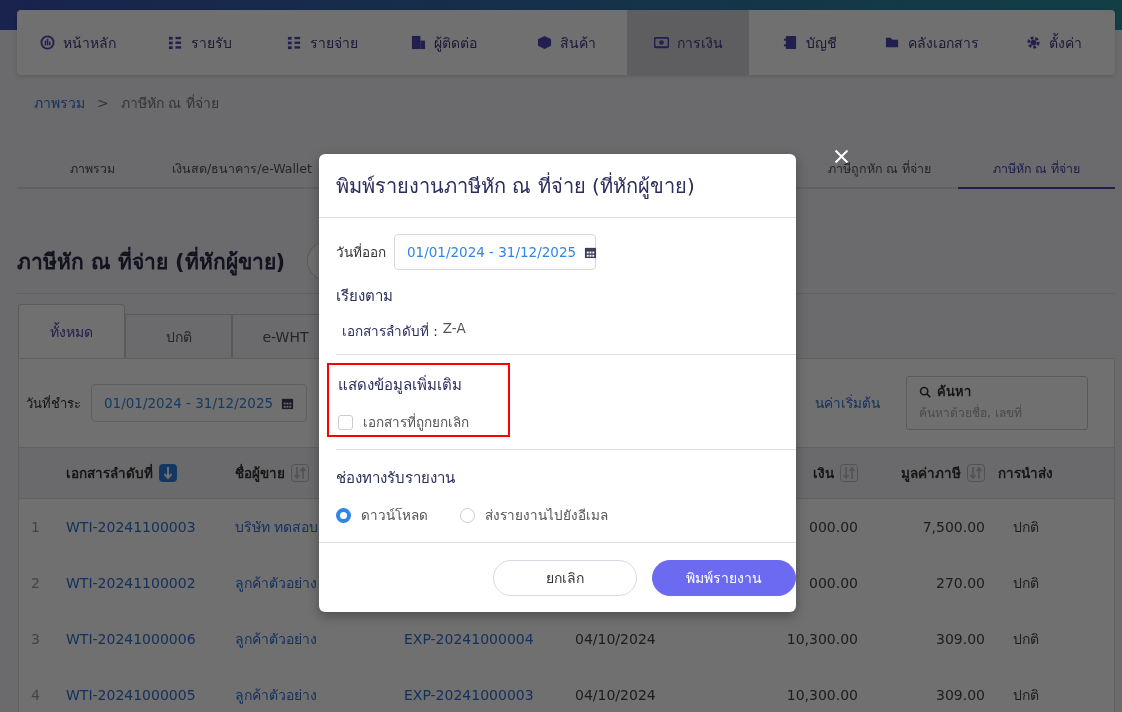  What do you see at coordinates (416, 422) in the screenshot?
I see `checkbox-label: เอกสารที่ถูกยกเลิก` at bounding box center [416, 422].